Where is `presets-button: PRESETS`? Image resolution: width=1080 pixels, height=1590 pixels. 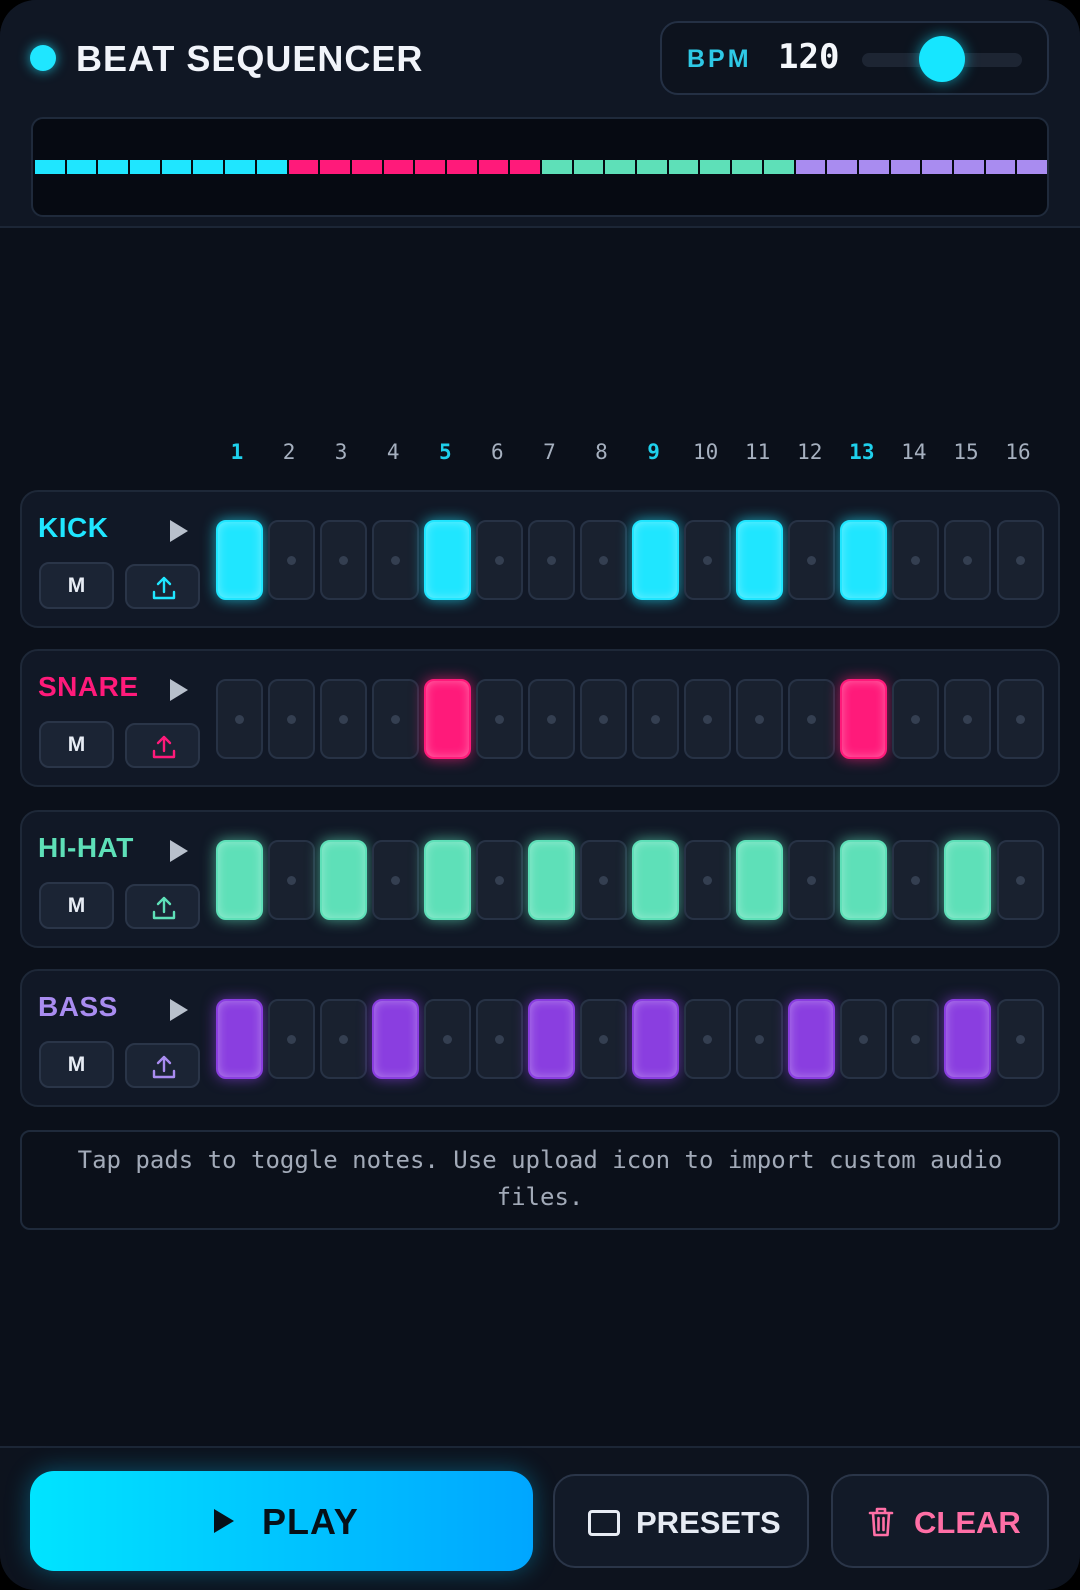 presets-button: PRESETS is located at coordinates (681, 1521).